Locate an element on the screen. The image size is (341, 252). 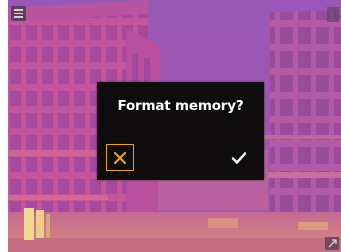
cancel-button is located at coordinates (120, 157).